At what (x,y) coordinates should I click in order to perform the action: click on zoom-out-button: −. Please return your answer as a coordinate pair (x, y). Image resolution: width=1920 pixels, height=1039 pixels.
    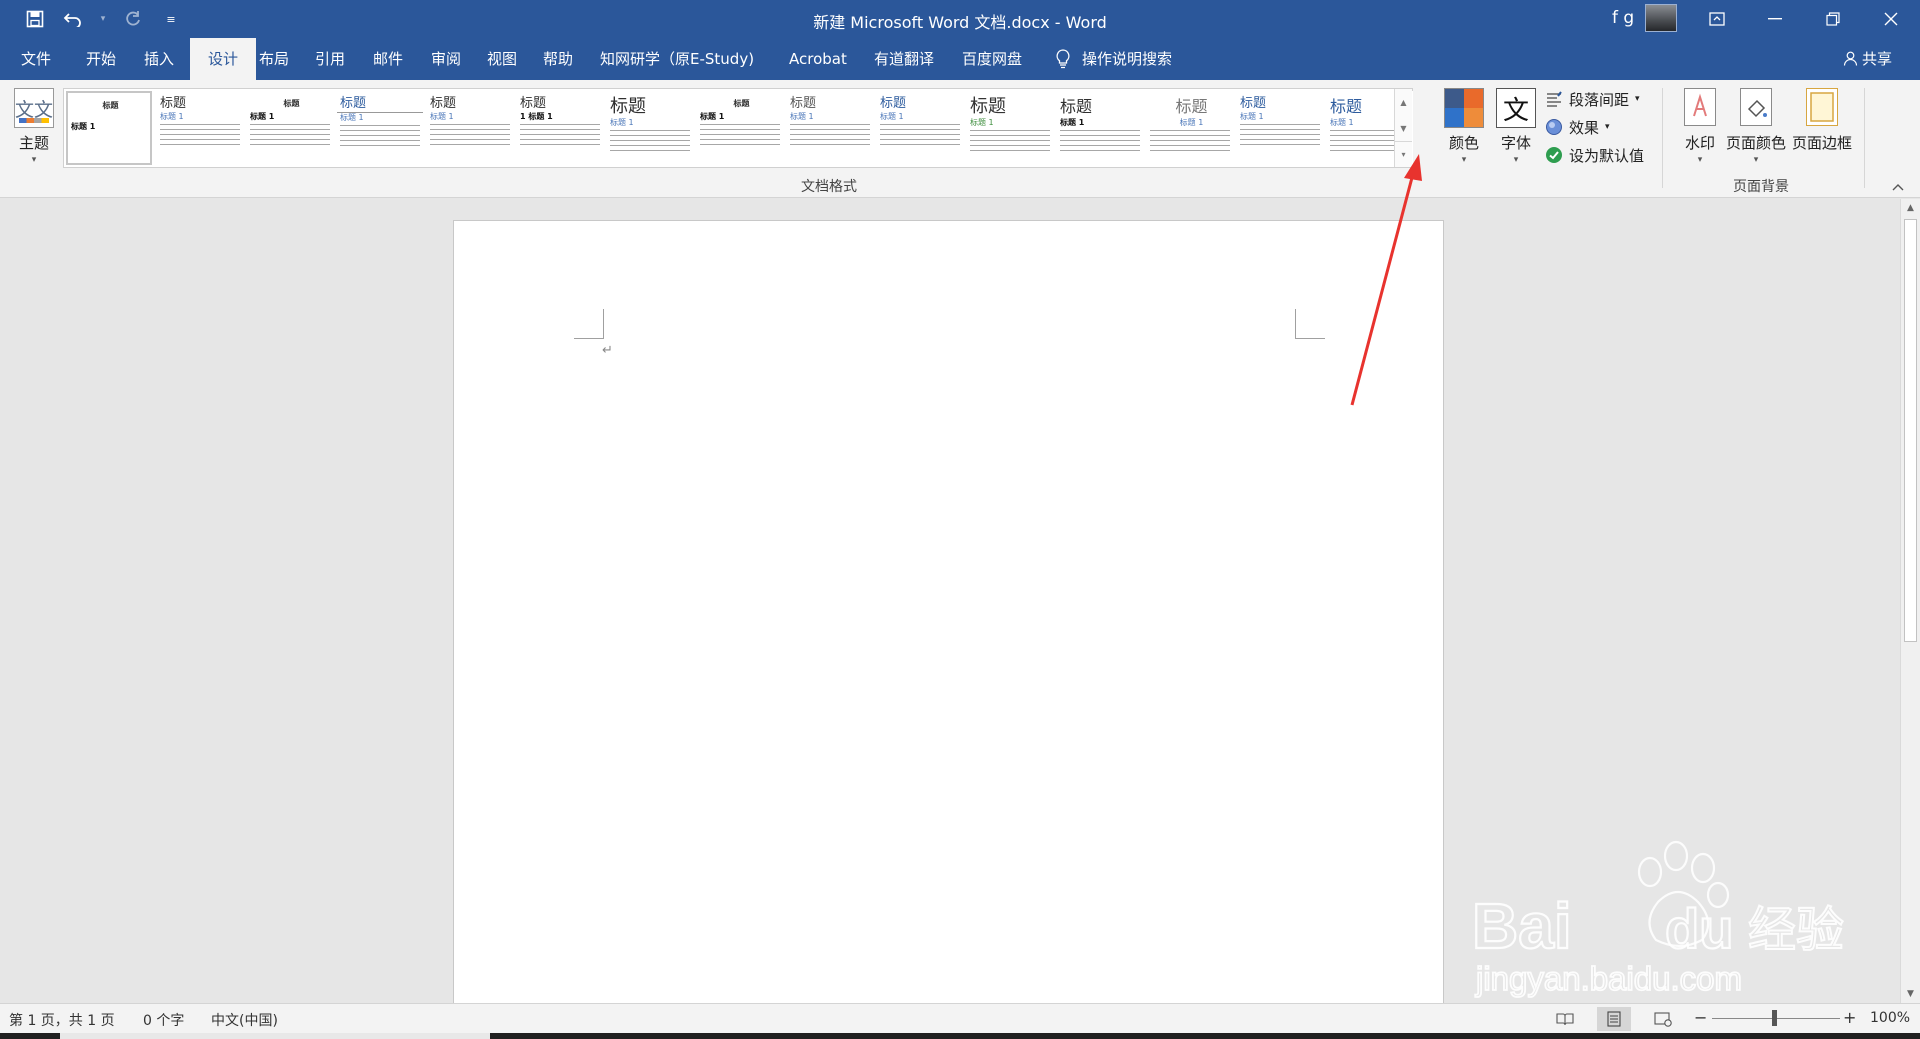
    Looking at the image, I should click on (1700, 1017).